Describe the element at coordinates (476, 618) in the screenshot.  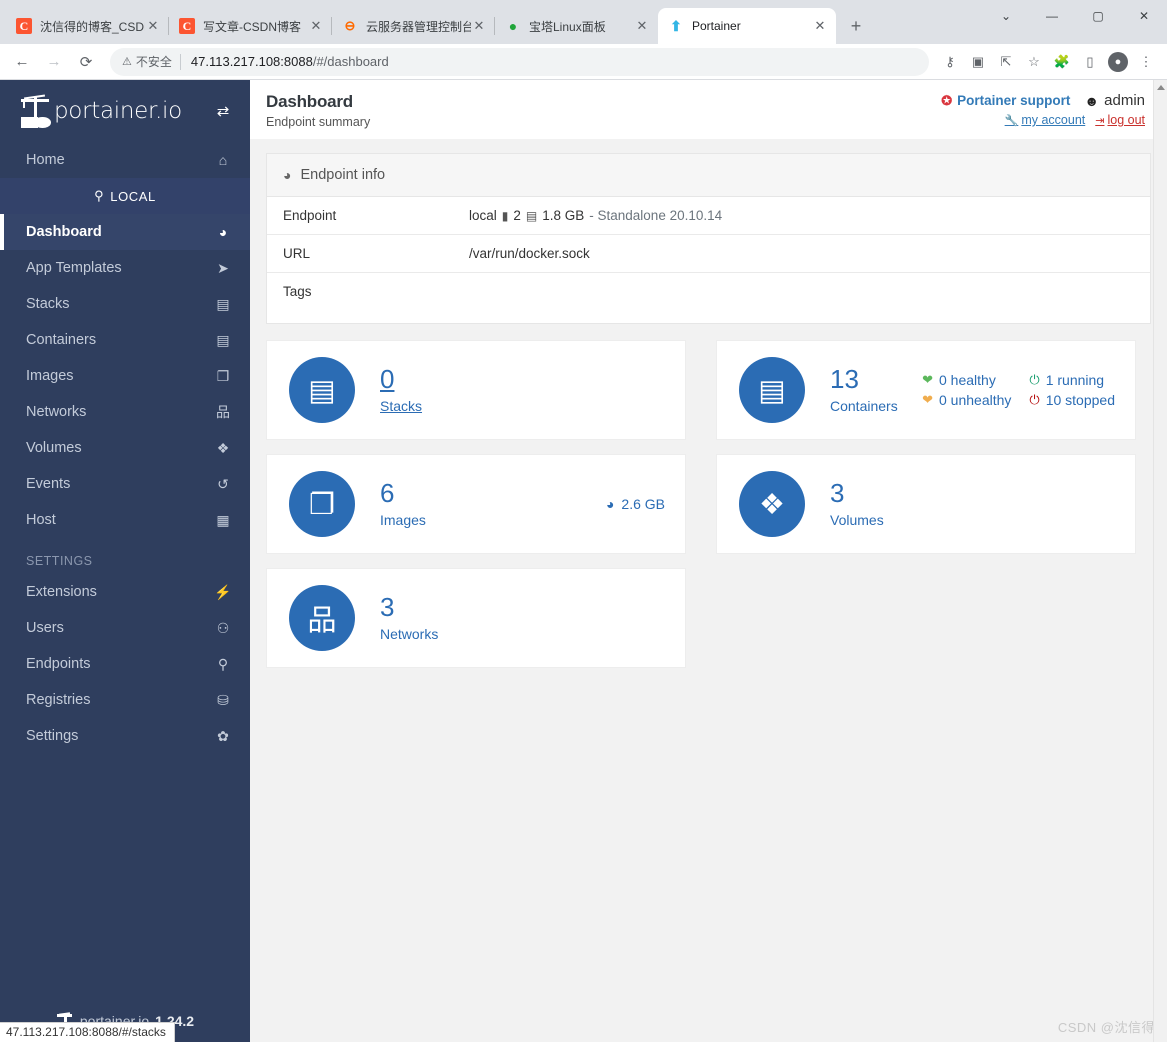
I see `card-networks: 品 3 Networks` at that location.